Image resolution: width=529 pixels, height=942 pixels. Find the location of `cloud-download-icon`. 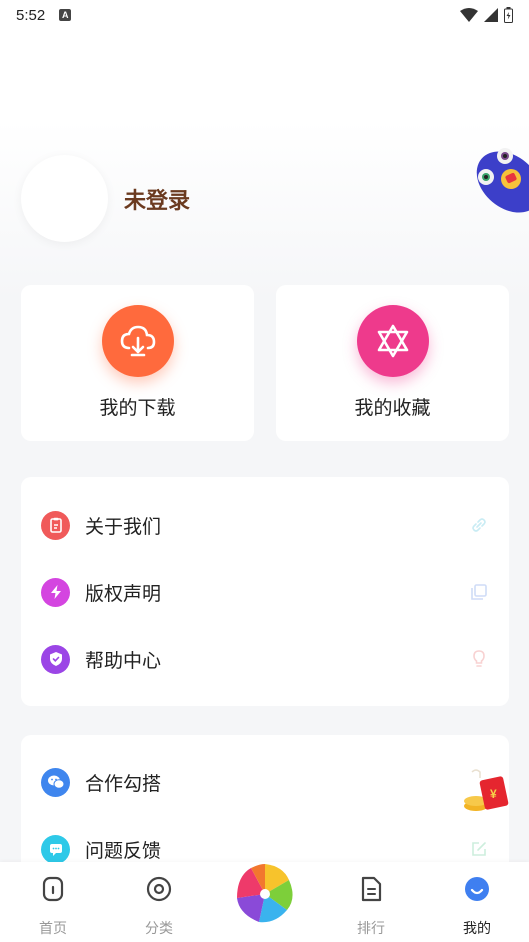

cloud-download-icon is located at coordinates (137, 341).